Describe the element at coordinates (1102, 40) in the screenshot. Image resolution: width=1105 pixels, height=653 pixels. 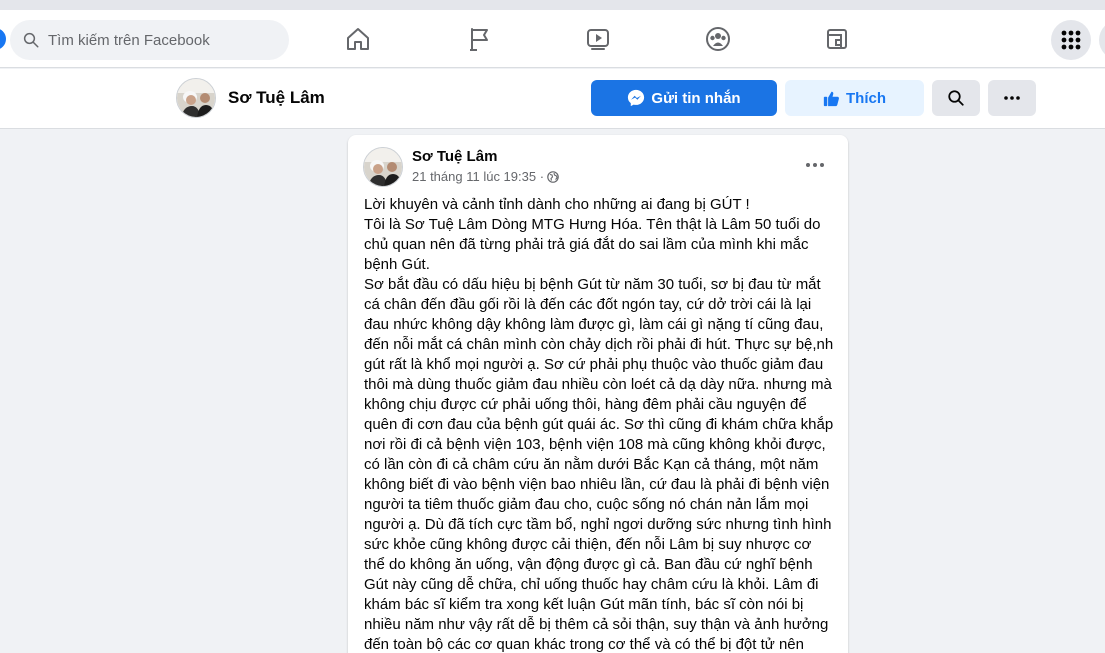
I see `messenger-button` at that location.